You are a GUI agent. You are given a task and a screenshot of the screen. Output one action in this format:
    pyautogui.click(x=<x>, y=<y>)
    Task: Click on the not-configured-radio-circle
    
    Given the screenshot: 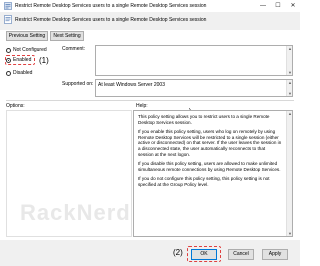 What is the action you would take?
    pyautogui.click(x=8, y=50)
    